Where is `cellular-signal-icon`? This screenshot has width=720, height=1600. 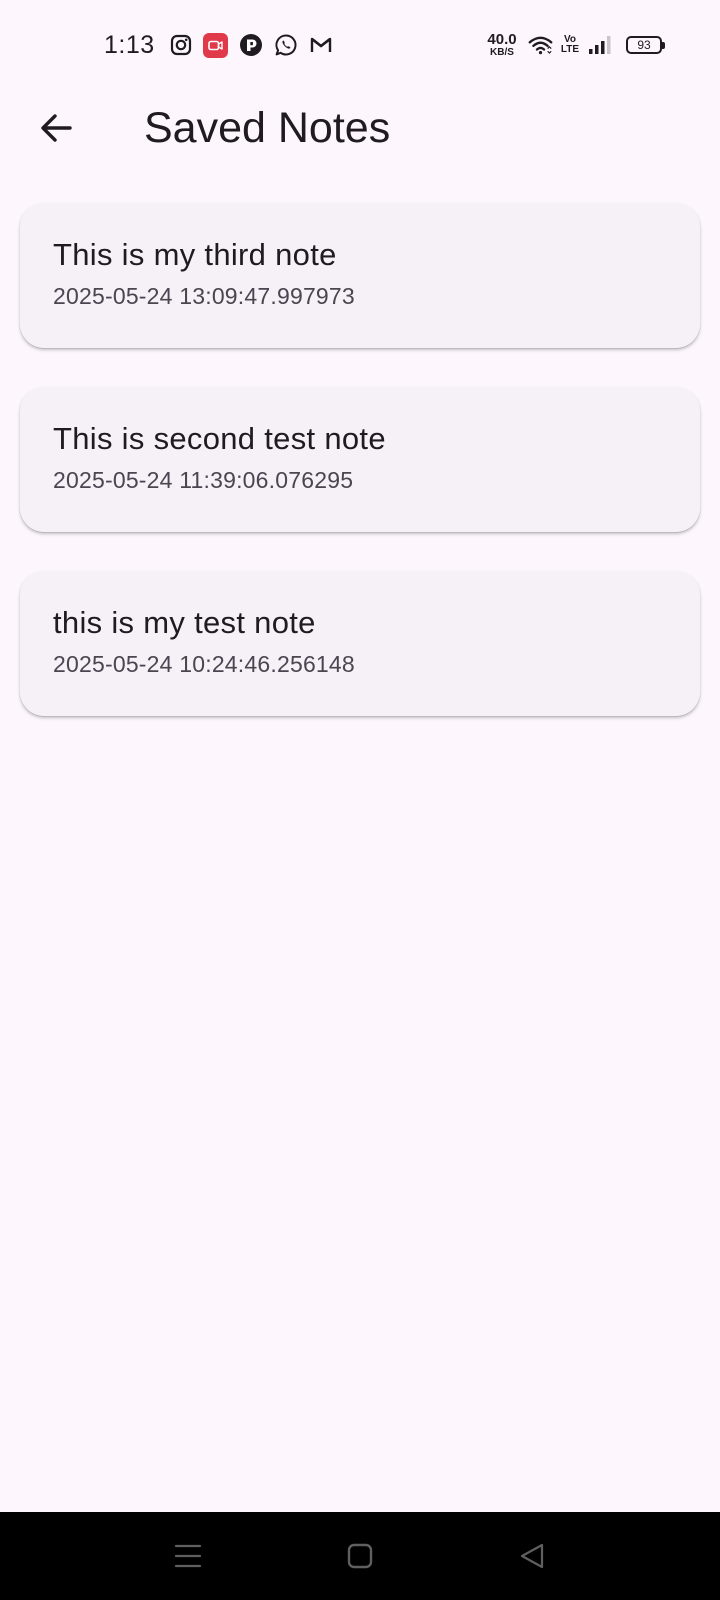
cellular-signal-icon is located at coordinates (599, 45).